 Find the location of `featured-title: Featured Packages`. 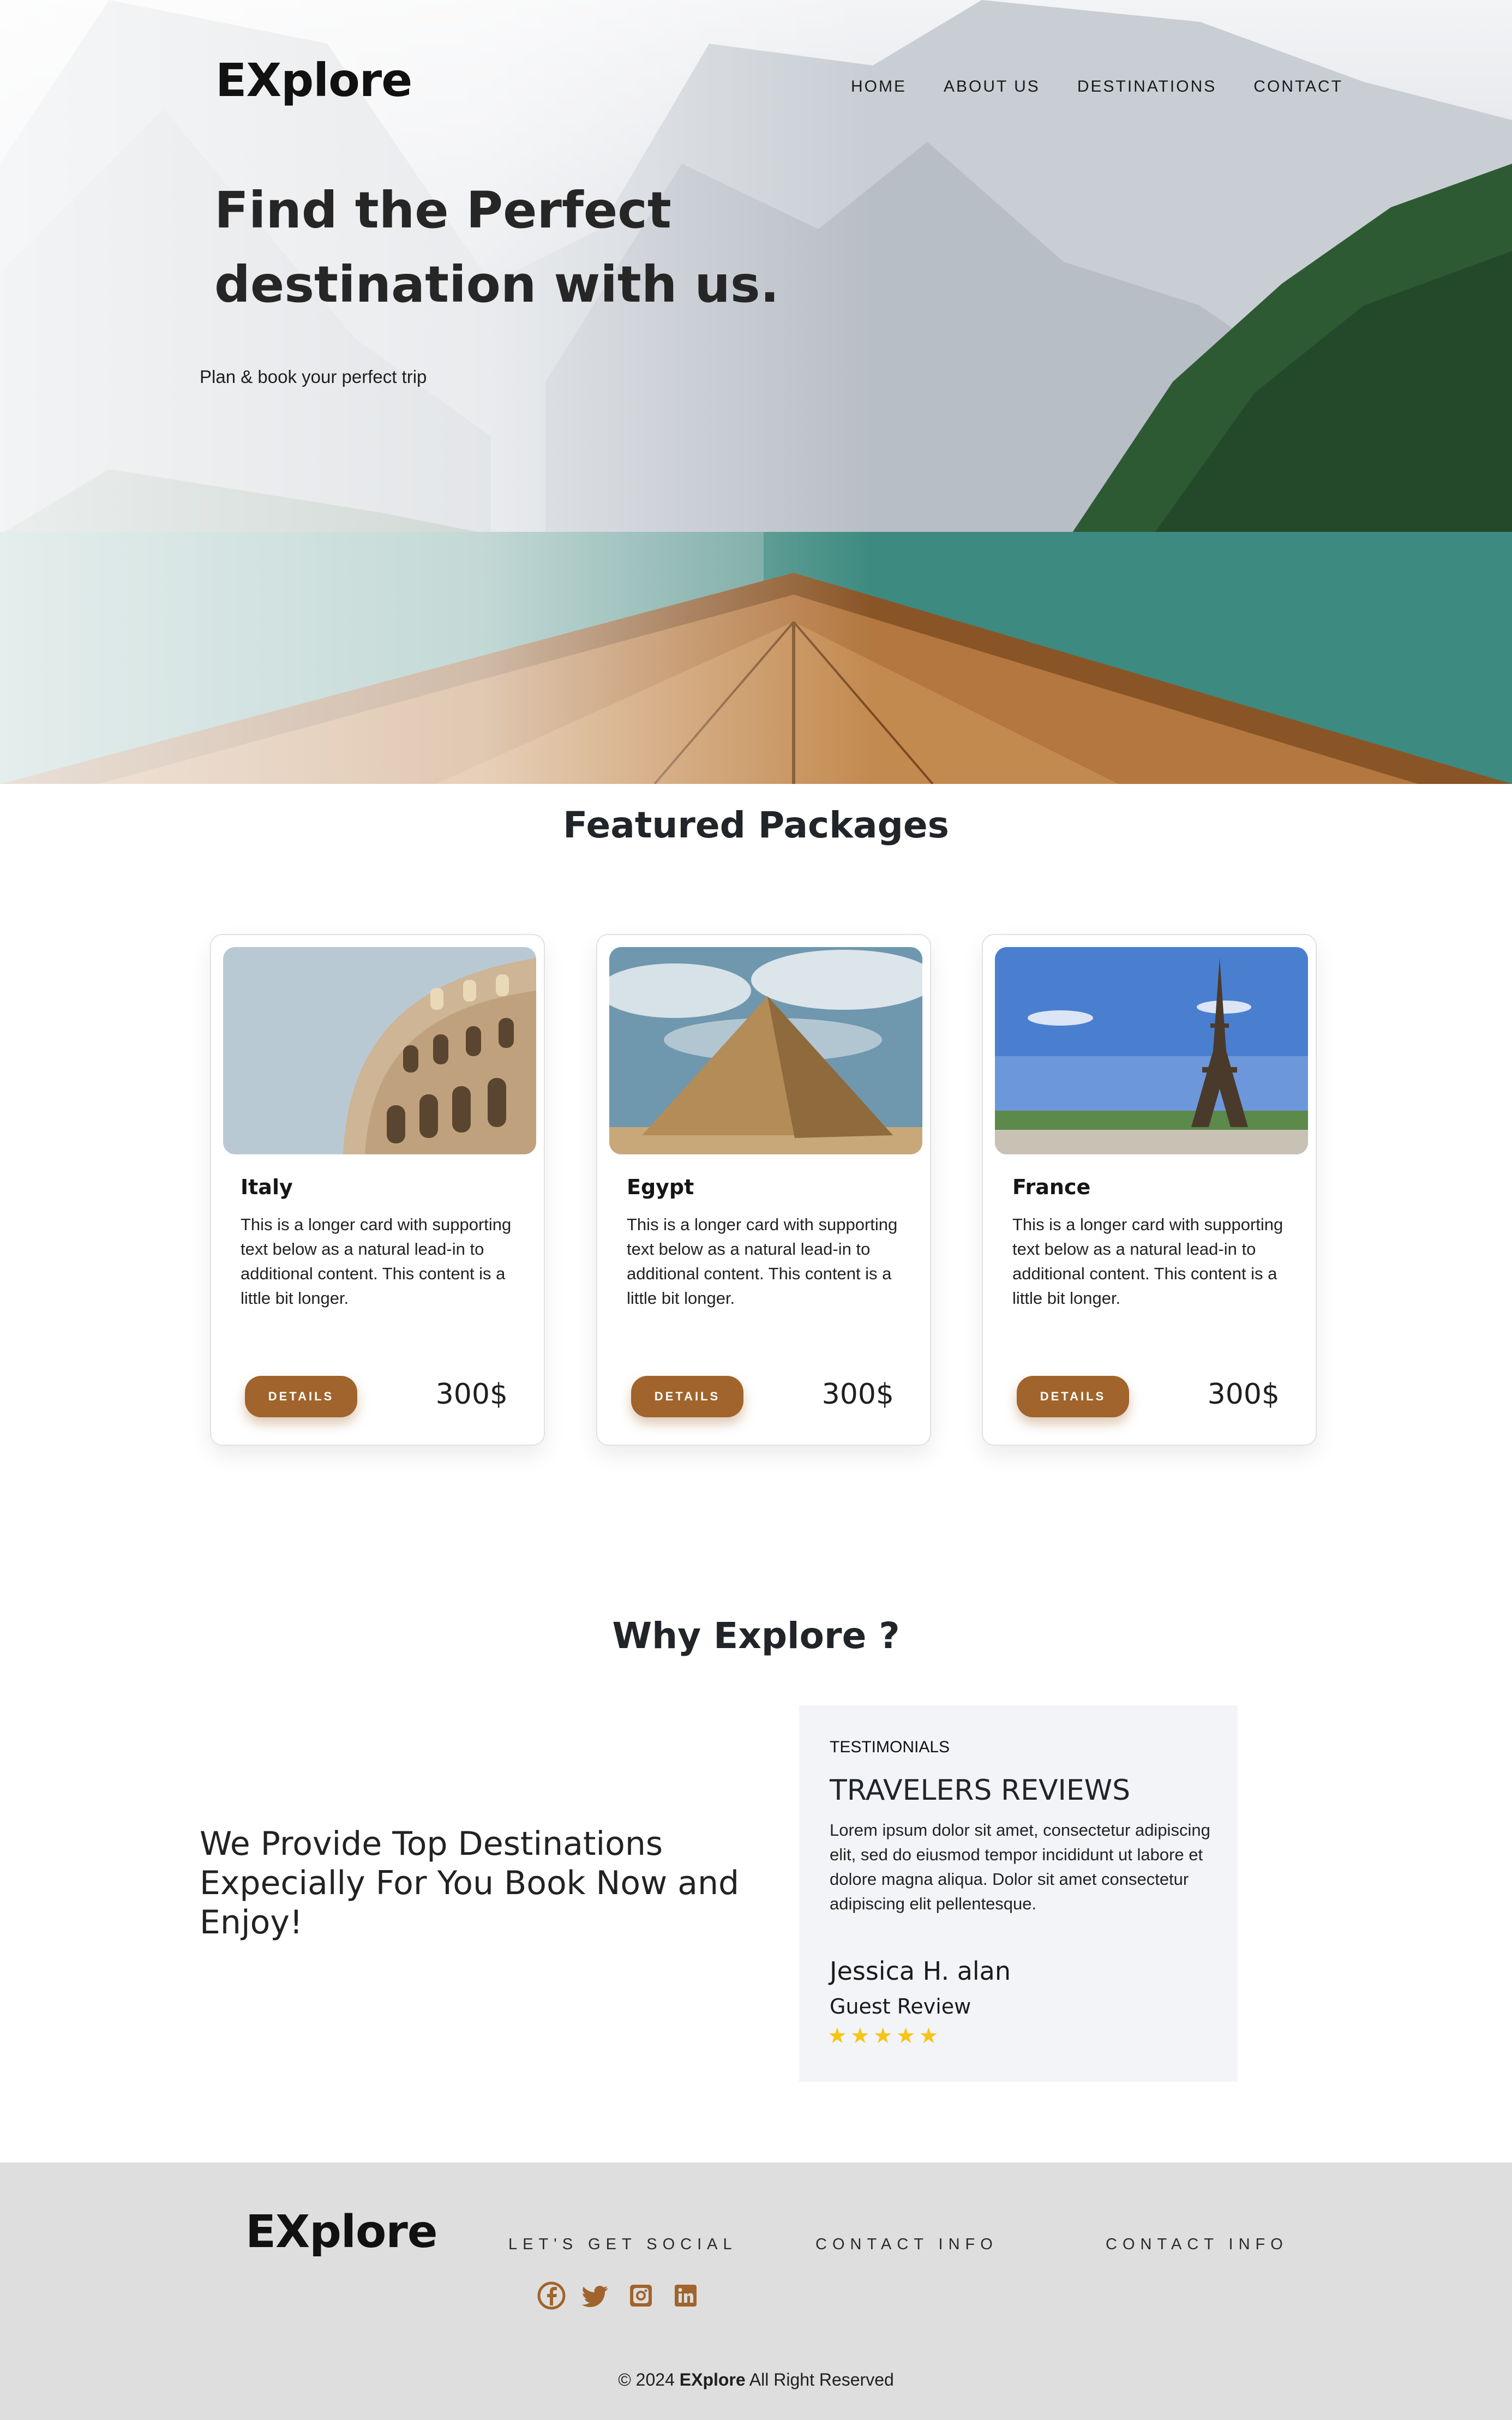

featured-title: Featured Packages is located at coordinates (756, 825).